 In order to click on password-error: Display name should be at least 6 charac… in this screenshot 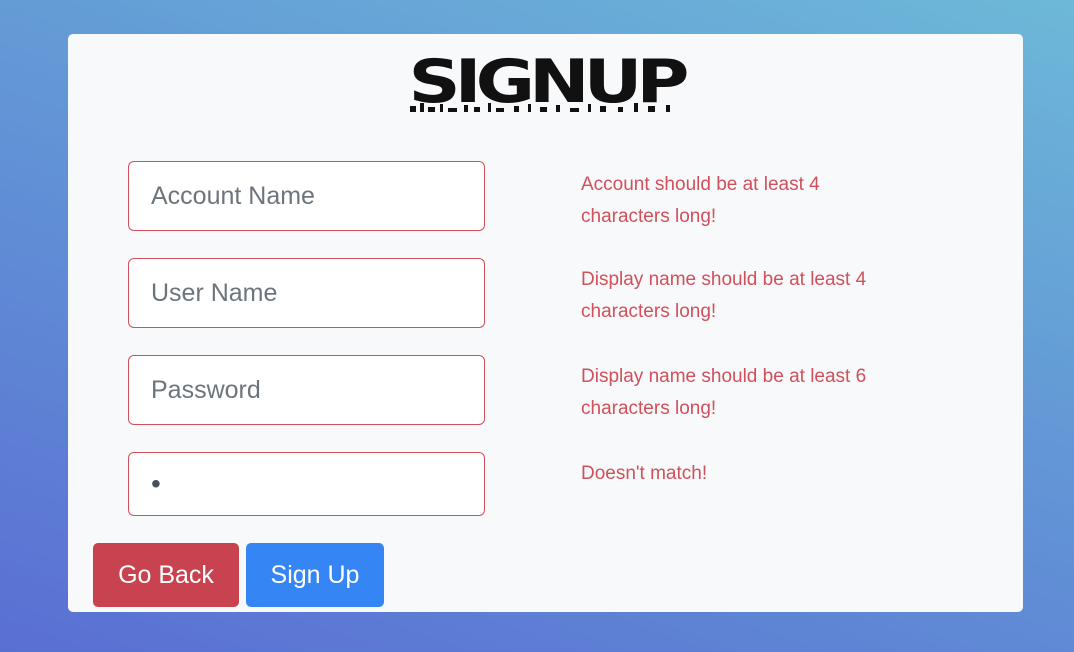, I will do `click(724, 392)`.